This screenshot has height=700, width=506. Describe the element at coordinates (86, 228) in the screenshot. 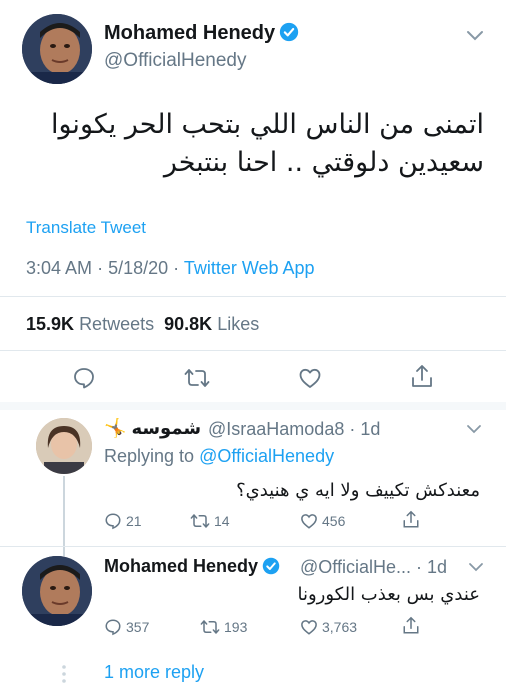

I see `translate-tweet-link: Translate Tweet` at that location.